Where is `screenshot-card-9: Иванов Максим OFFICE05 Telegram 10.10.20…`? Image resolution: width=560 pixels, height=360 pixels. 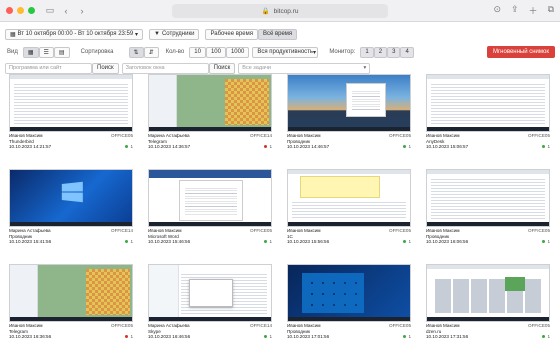
screenshot-card-9: Иванов Максим OFFICE05 Telegram 10.10.20… is located at coordinates (71, 308).